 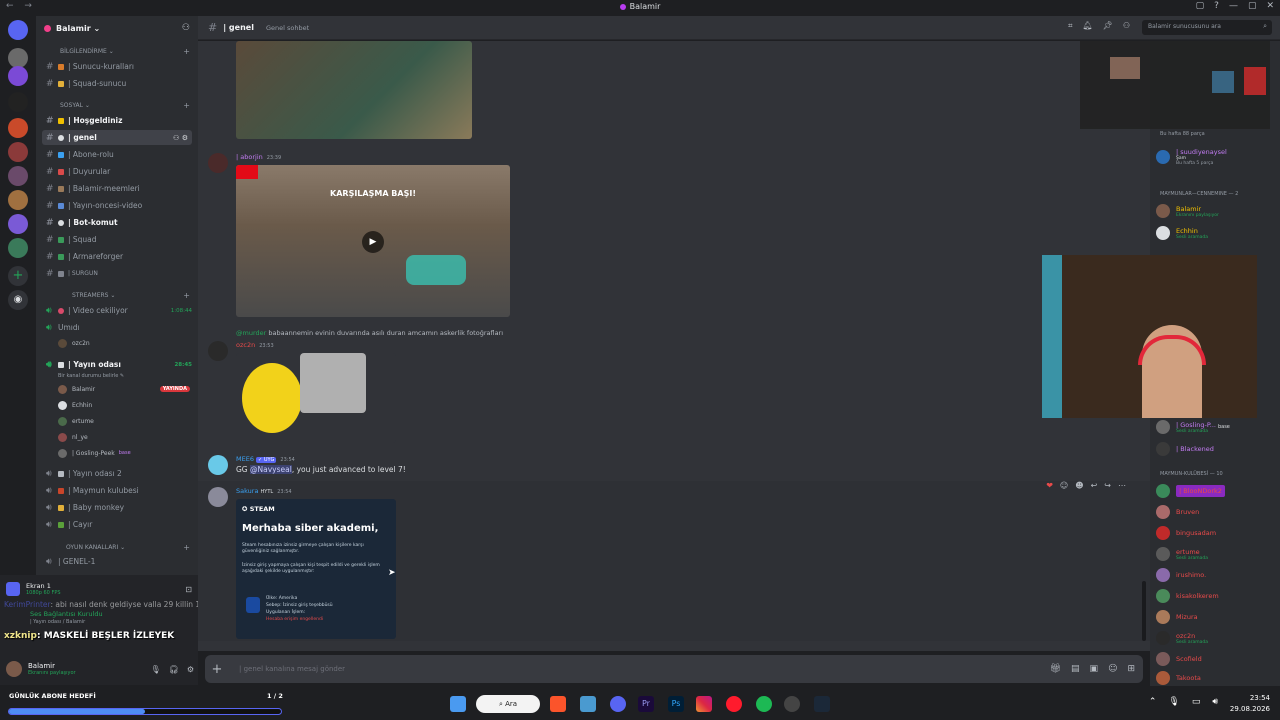 I want to click on member-item: Takoota, so click(x=1216, y=678).